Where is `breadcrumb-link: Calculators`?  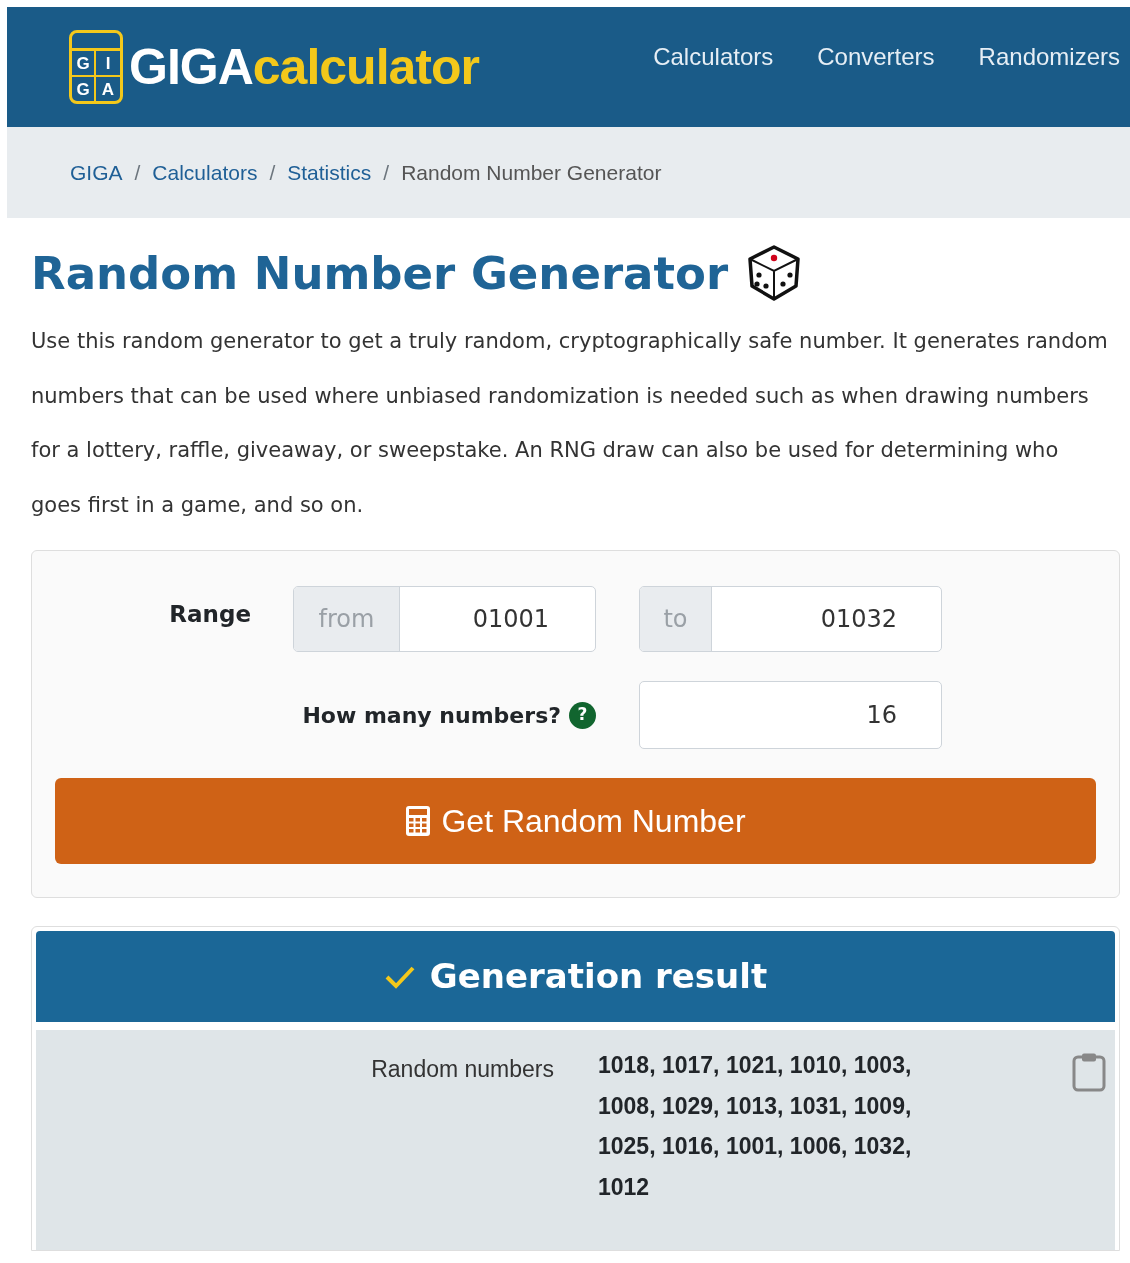
breadcrumb-link: Calculators is located at coordinates (205, 172).